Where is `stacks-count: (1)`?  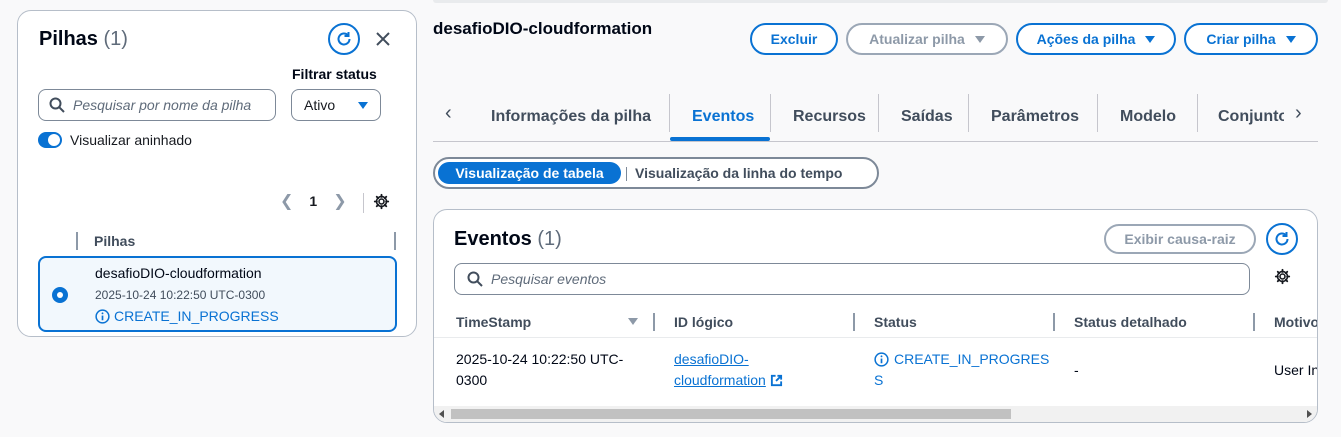 stacks-count: (1) is located at coordinates (115, 39).